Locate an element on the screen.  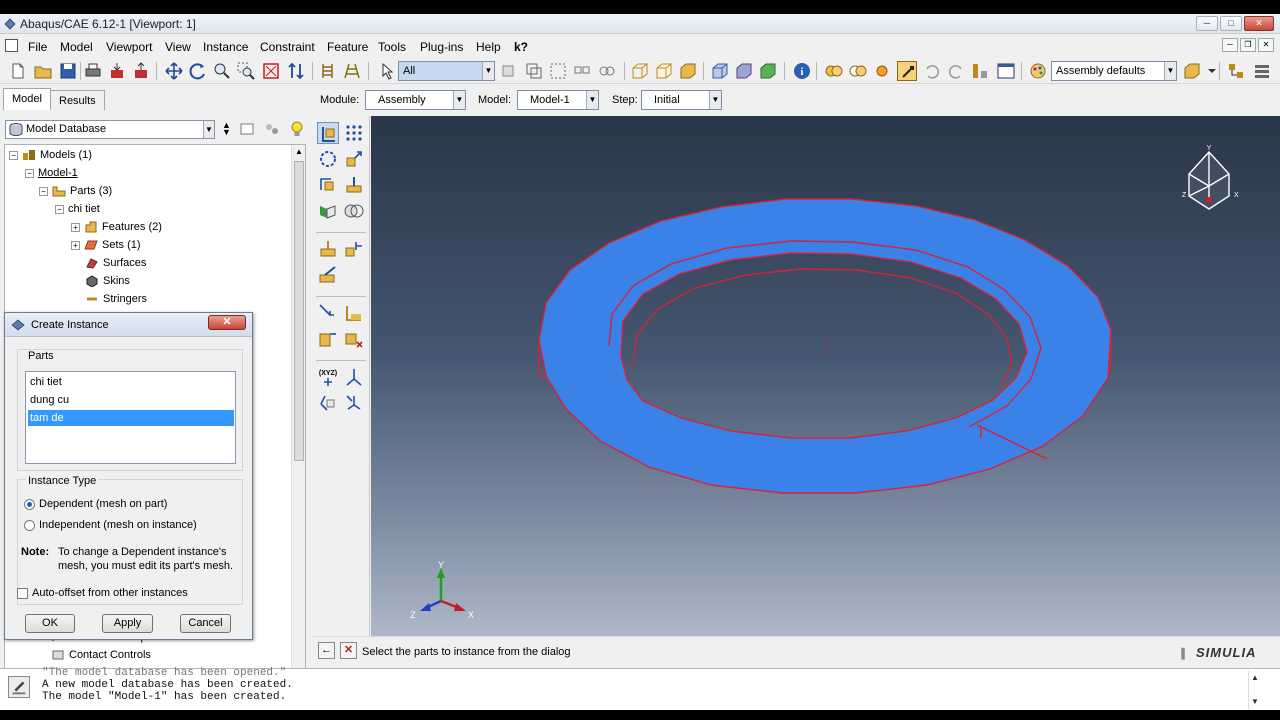
dependent-radio is located at coordinates (29, 504).